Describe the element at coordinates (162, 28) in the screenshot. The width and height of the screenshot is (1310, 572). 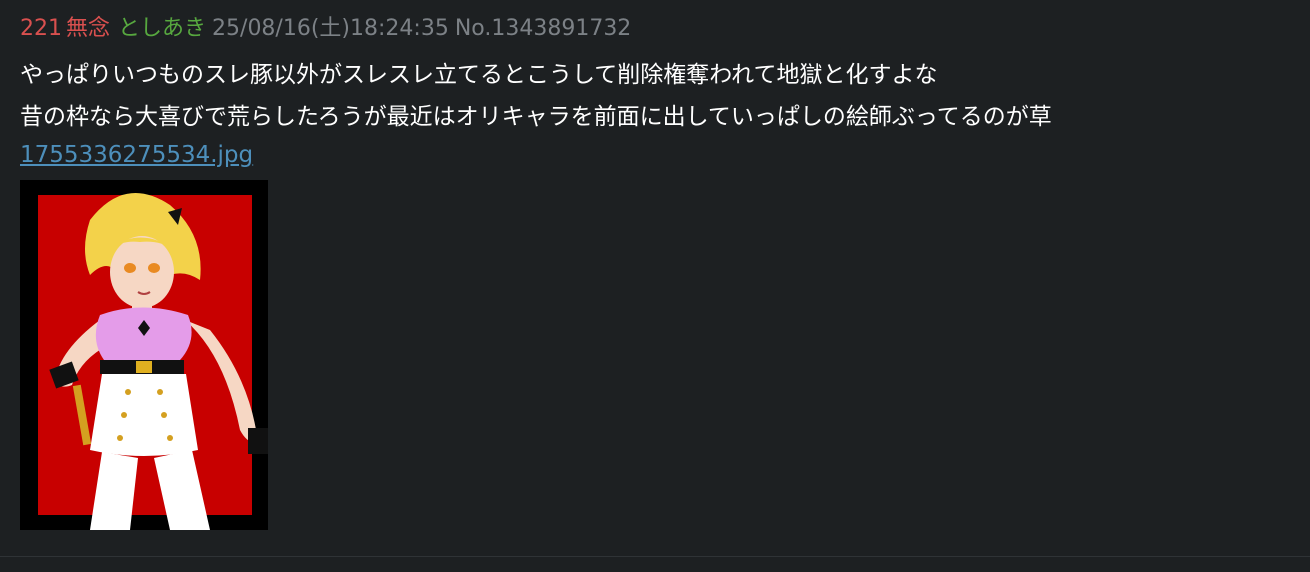
I see `poster-trip: としあき` at that location.